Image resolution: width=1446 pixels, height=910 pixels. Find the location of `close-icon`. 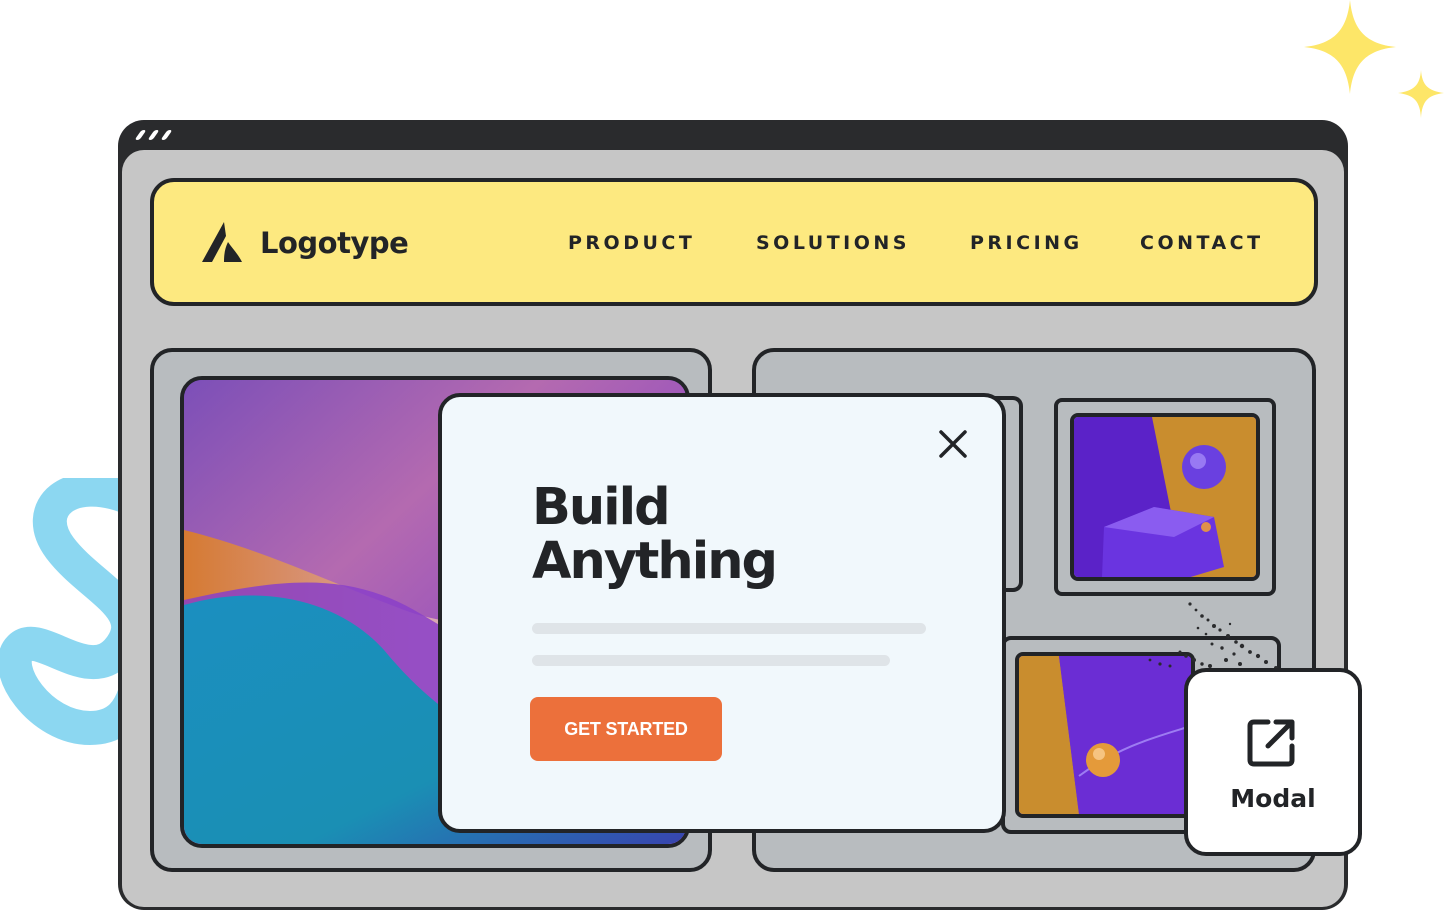

close-icon is located at coordinates (953, 444).